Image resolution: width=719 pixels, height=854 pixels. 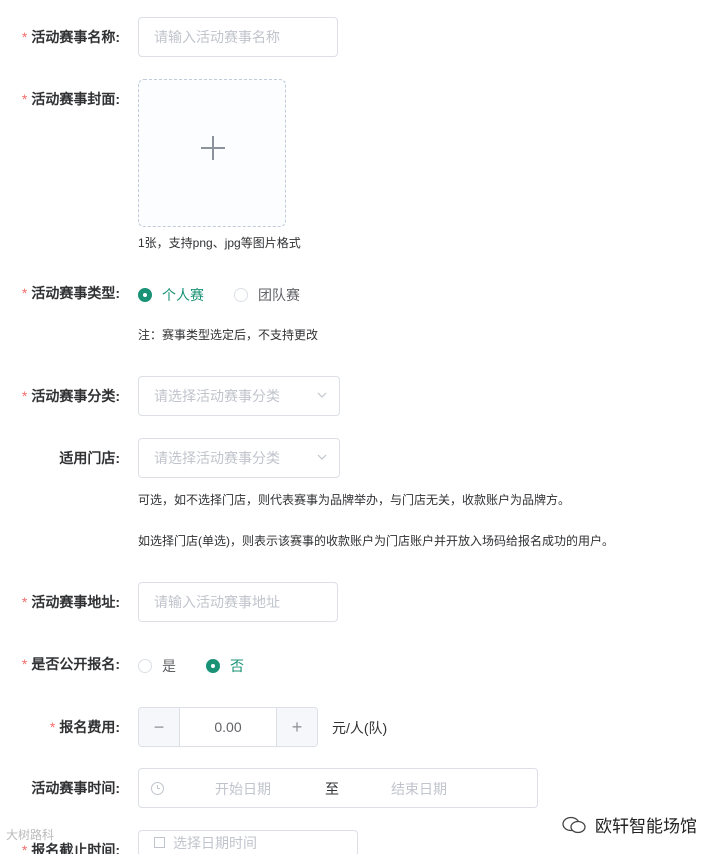 What do you see at coordinates (84, 727) in the screenshot?
I see `fee-label: * 报名费用:` at bounding box center [84, 727].